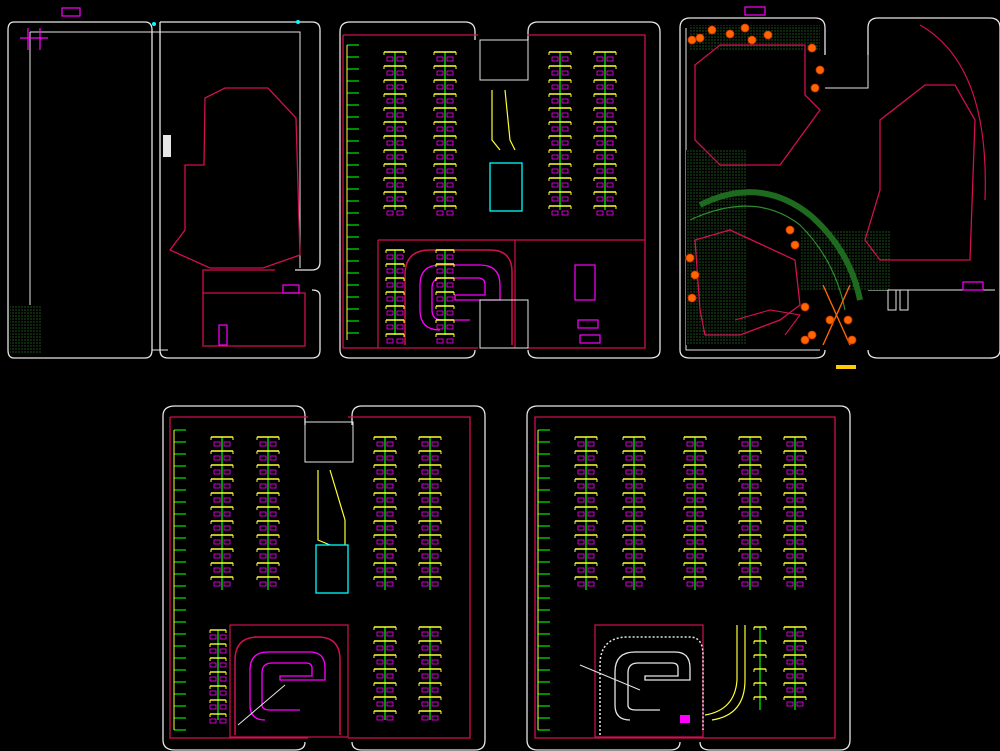 The height and width of the screenshot is (751, 1000). What do you see at coordinates (34, 39) in the screenshot?
I see `site-marker-lines` at bounding box center [34, 39].